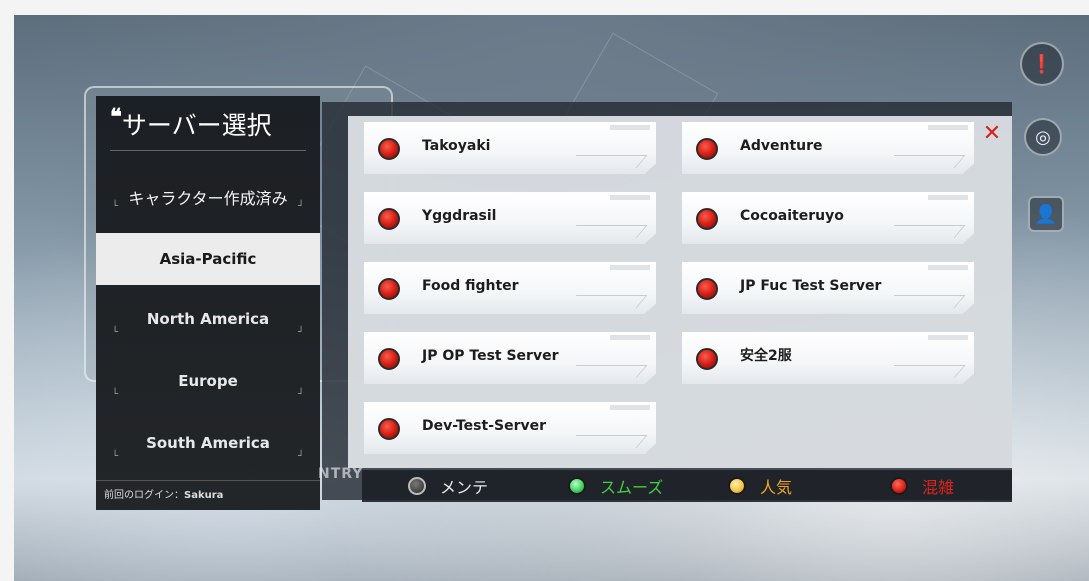  I want to click on server-name: 安全2服, so click(766, 356).